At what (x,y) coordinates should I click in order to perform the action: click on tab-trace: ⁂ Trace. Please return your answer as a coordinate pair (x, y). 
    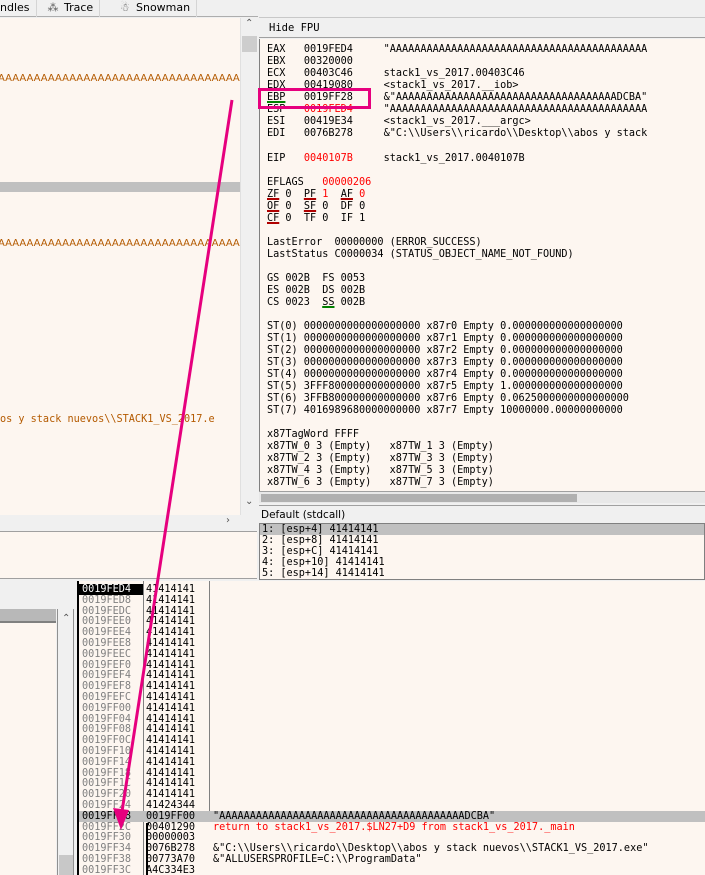
    Looking at the image, I should click on (70, 8).